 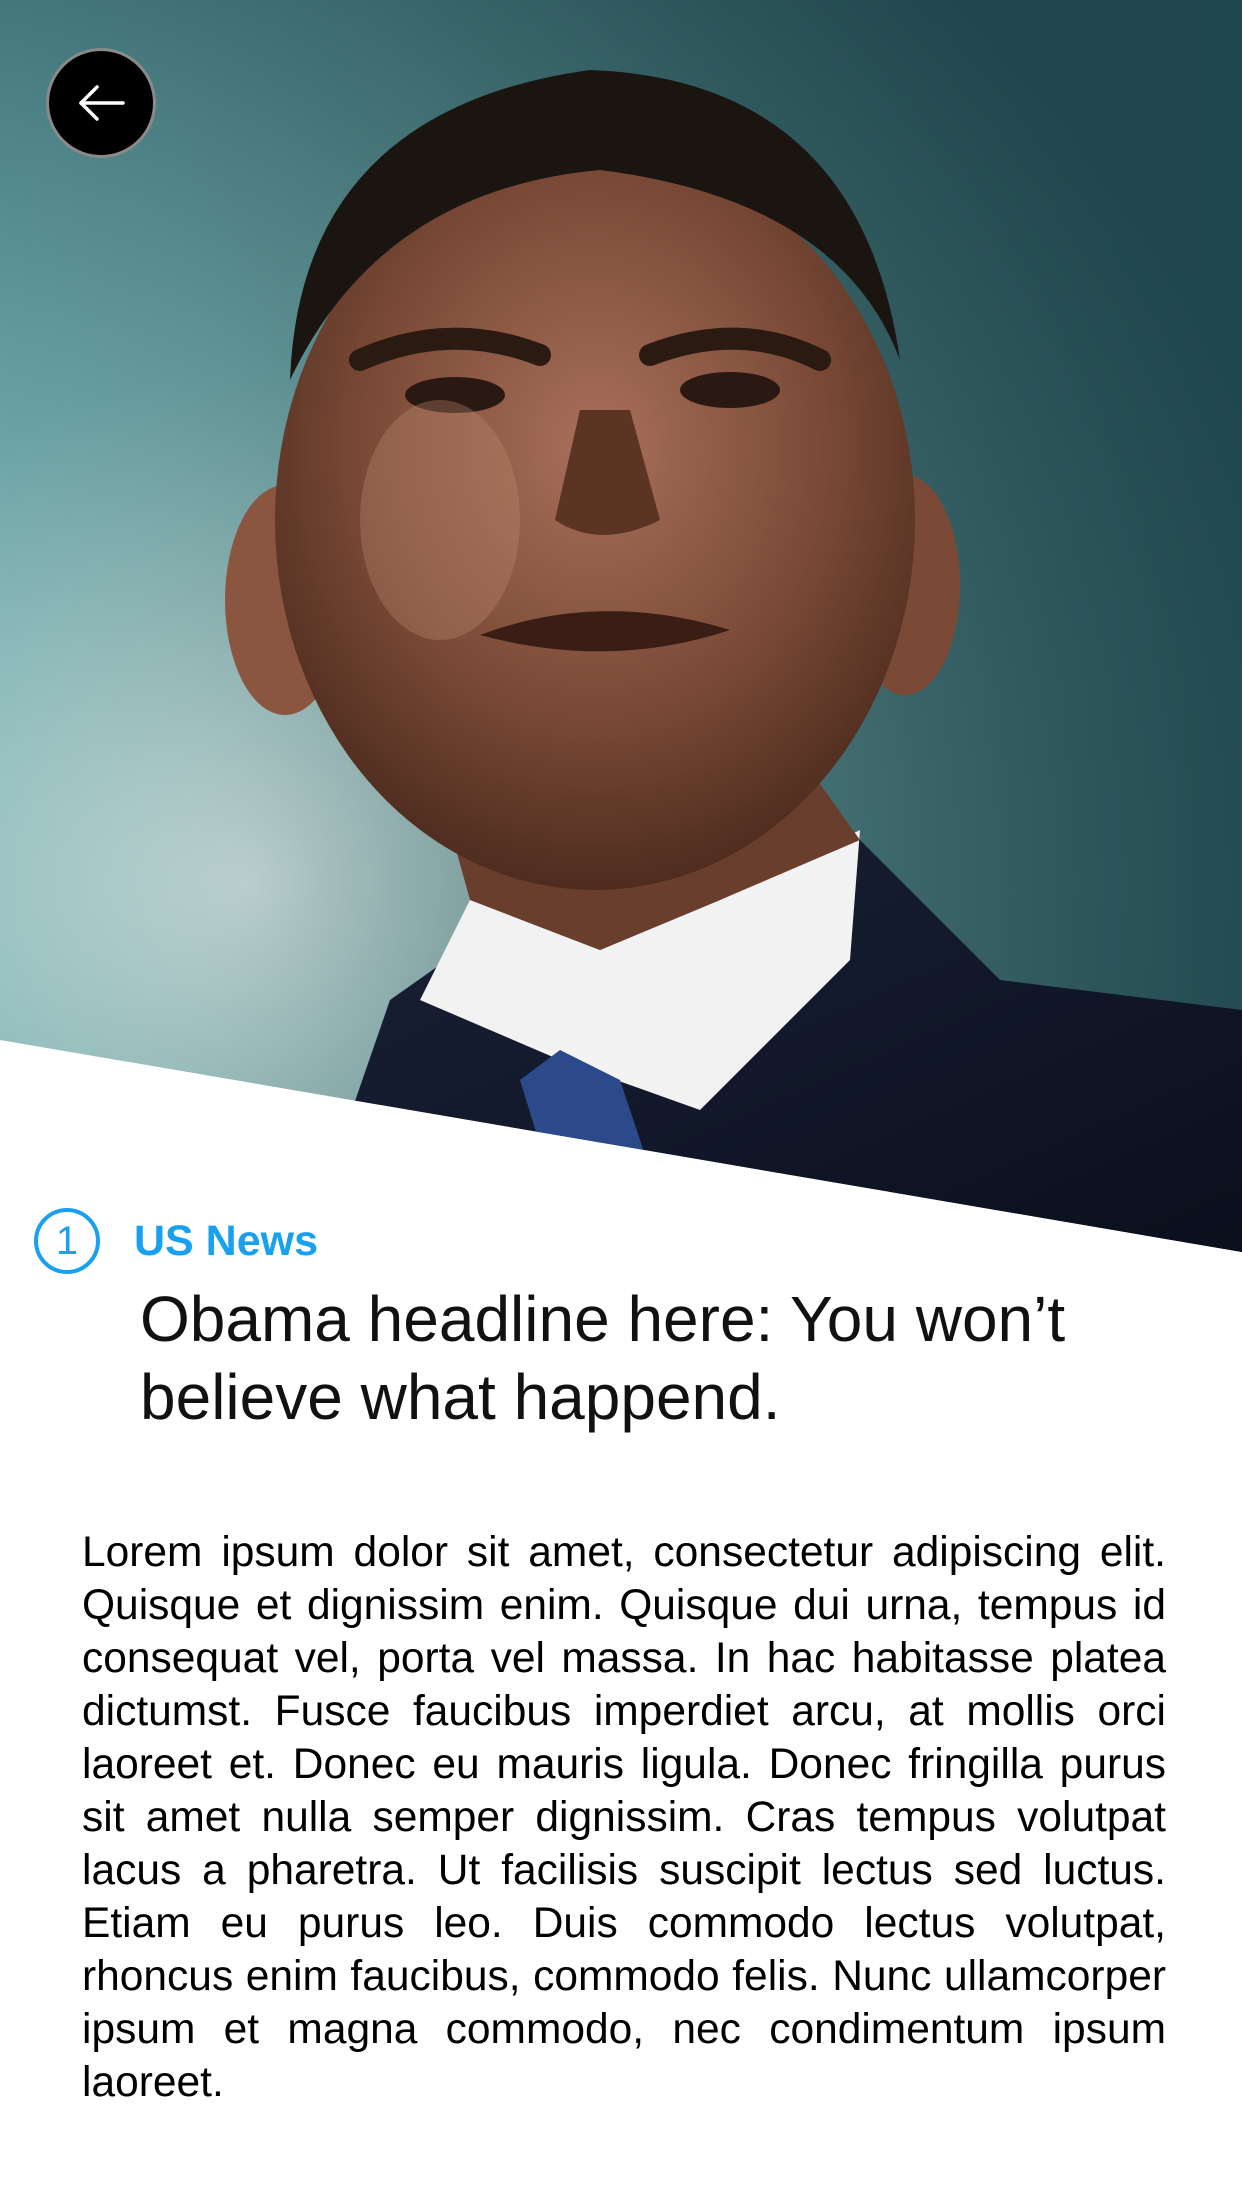 I want to click on rank-badge: 1, so click(x=67, y=1241).